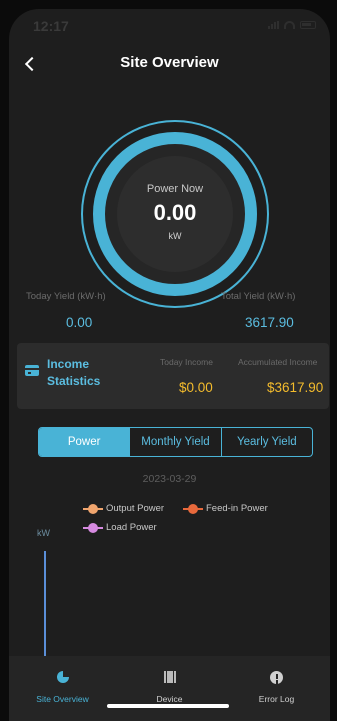 Image resolution: width=337 pixels, height=721 pixels. I want to click on bottom-nav: Site Overview Device Error Log, so click(169, 688).